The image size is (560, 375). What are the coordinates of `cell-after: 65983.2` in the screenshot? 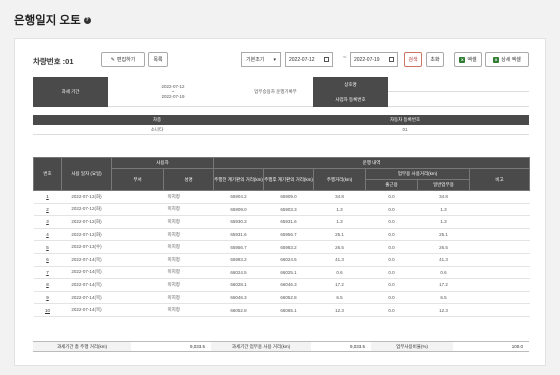 It's located at (288, 247).